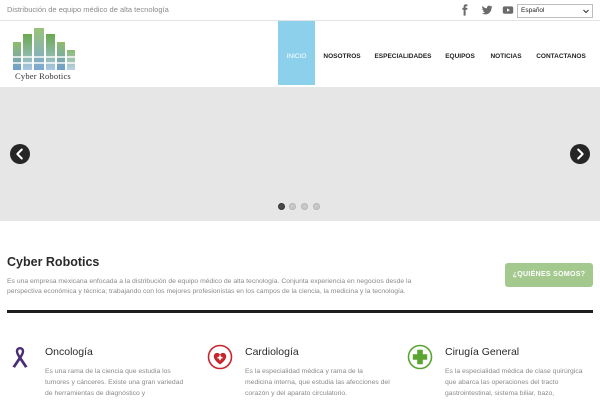 This screenshot has width=600, height=400. I want to click on nav-item-contactanos: CONTACTANOS, so click(561, 53).